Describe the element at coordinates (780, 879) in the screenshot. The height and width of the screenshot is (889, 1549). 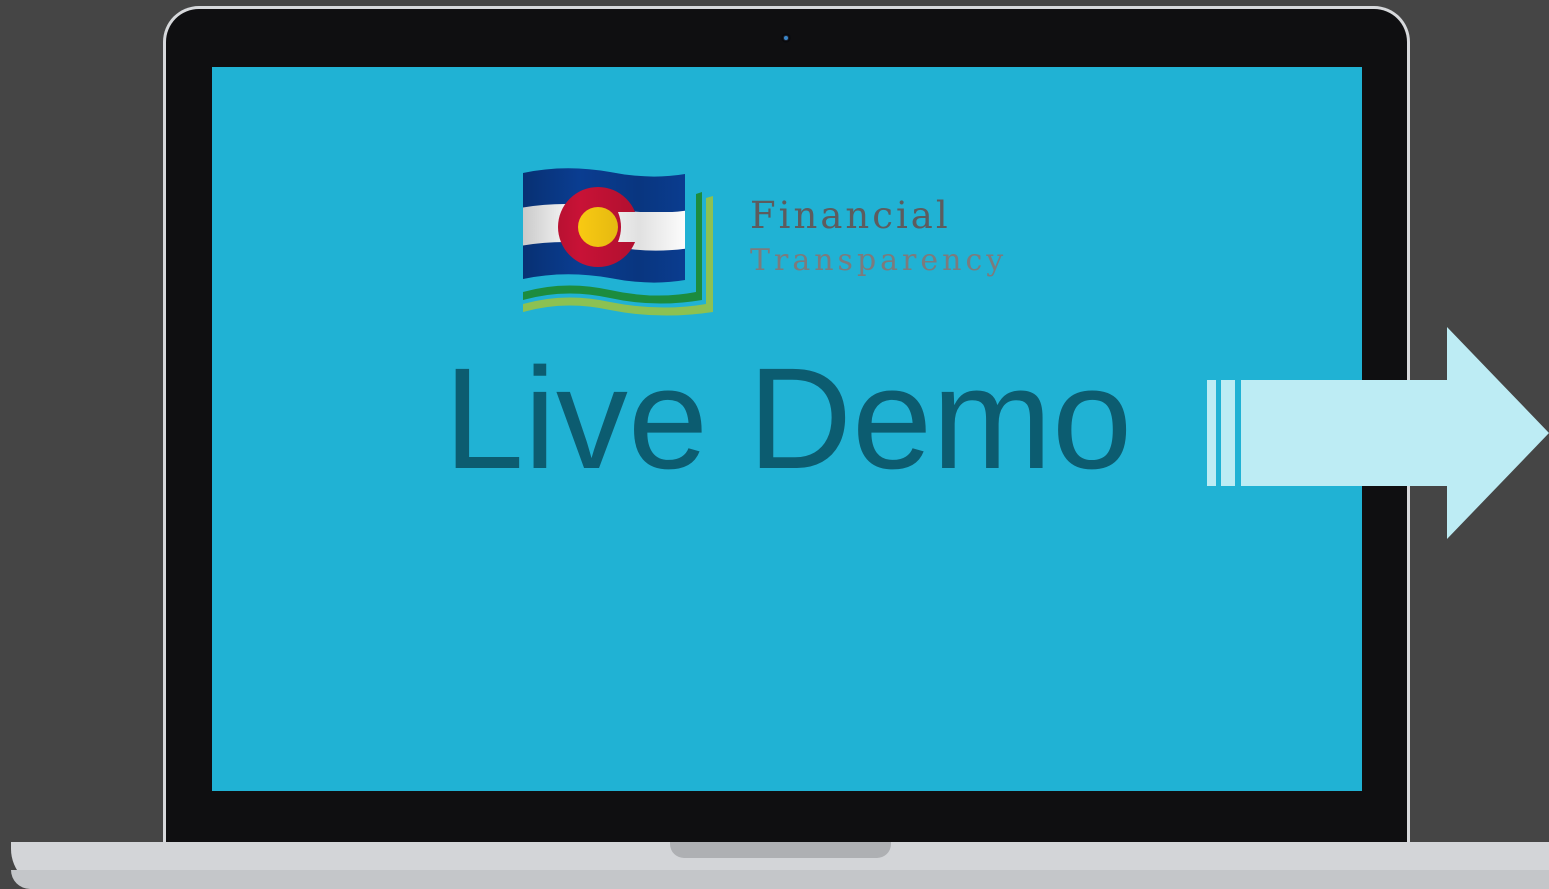
I see `laptop-base-shade` at that location.